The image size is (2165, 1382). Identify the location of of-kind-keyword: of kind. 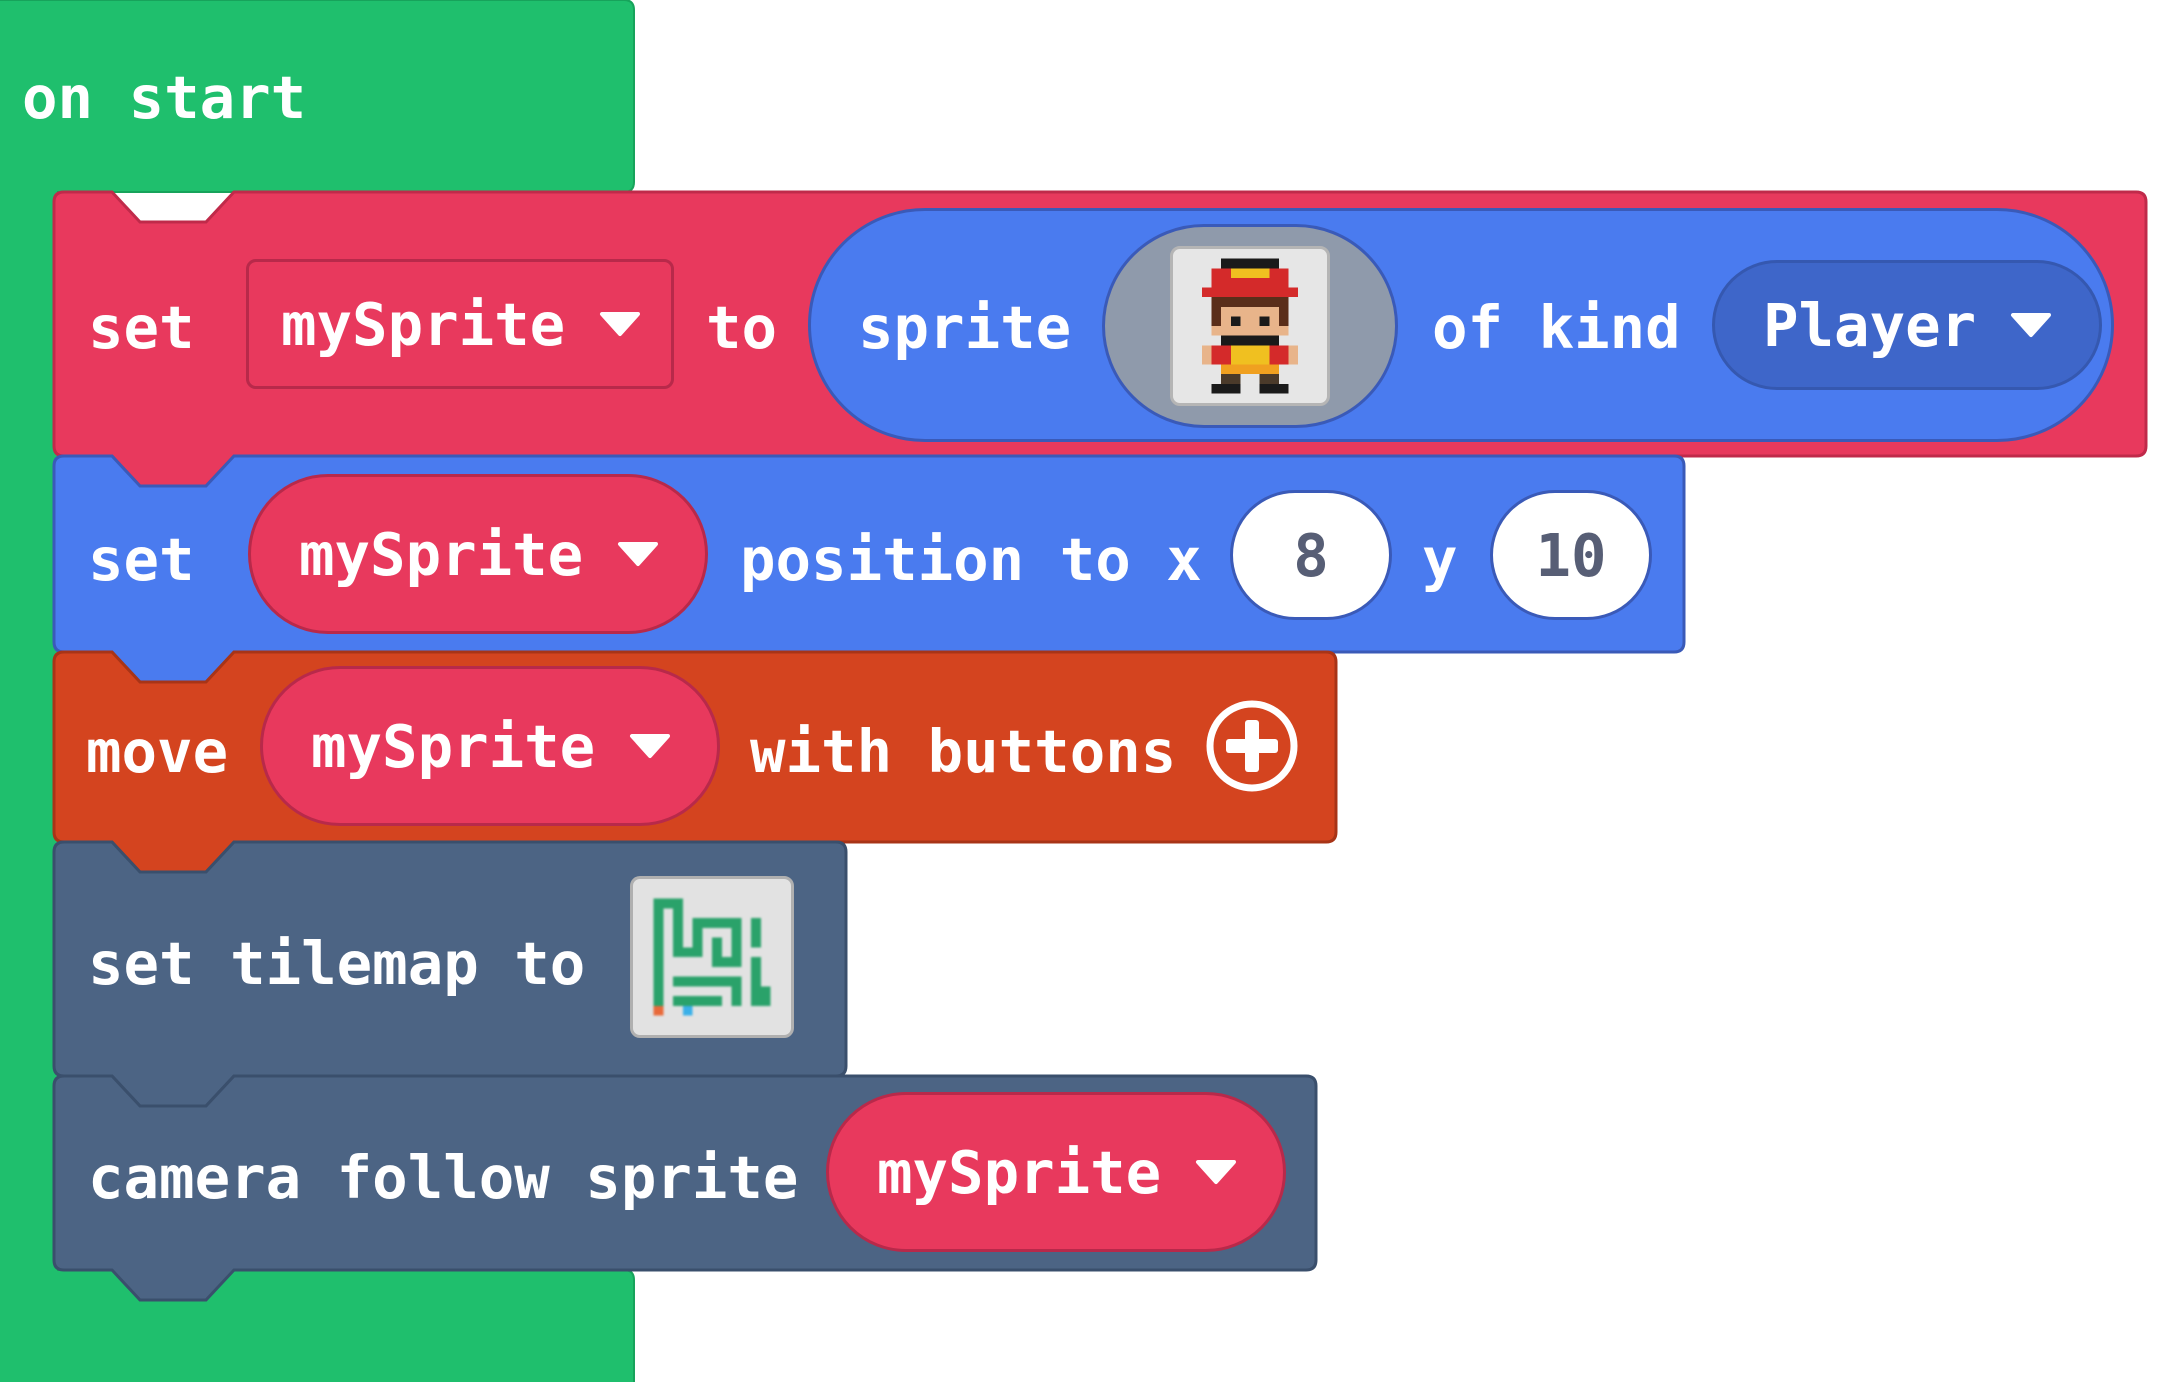
(1556, 327).